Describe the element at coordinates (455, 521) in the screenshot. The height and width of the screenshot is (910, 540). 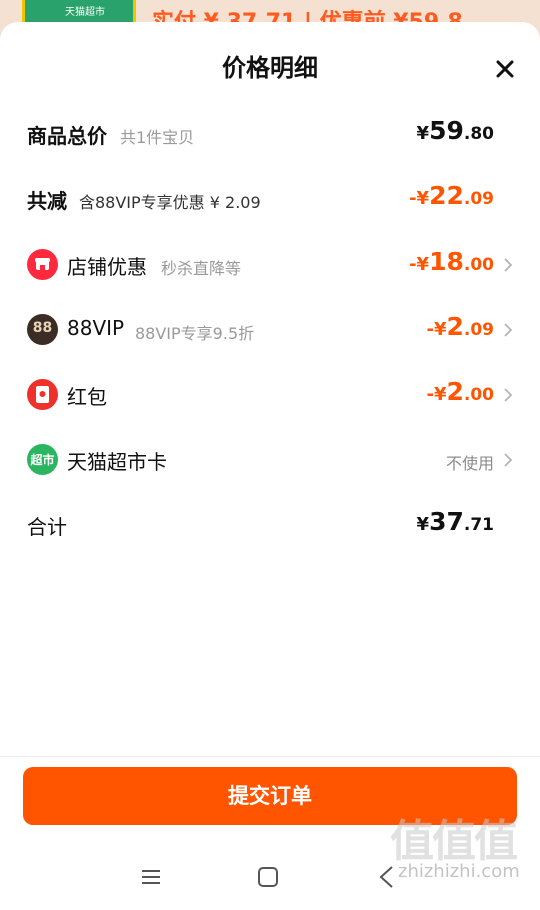
I see `grand-total-amount: ¥37.71` at that location.